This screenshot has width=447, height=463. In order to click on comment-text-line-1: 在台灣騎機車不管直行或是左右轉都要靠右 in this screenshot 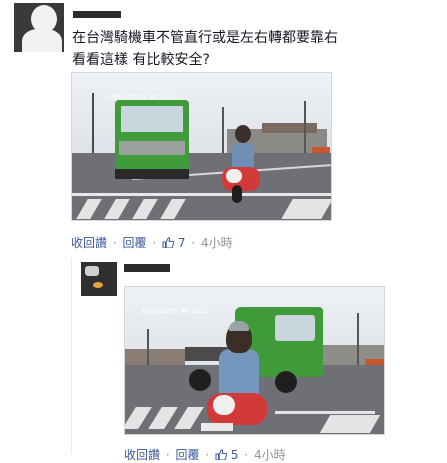, I will do `click(205, 38)`.